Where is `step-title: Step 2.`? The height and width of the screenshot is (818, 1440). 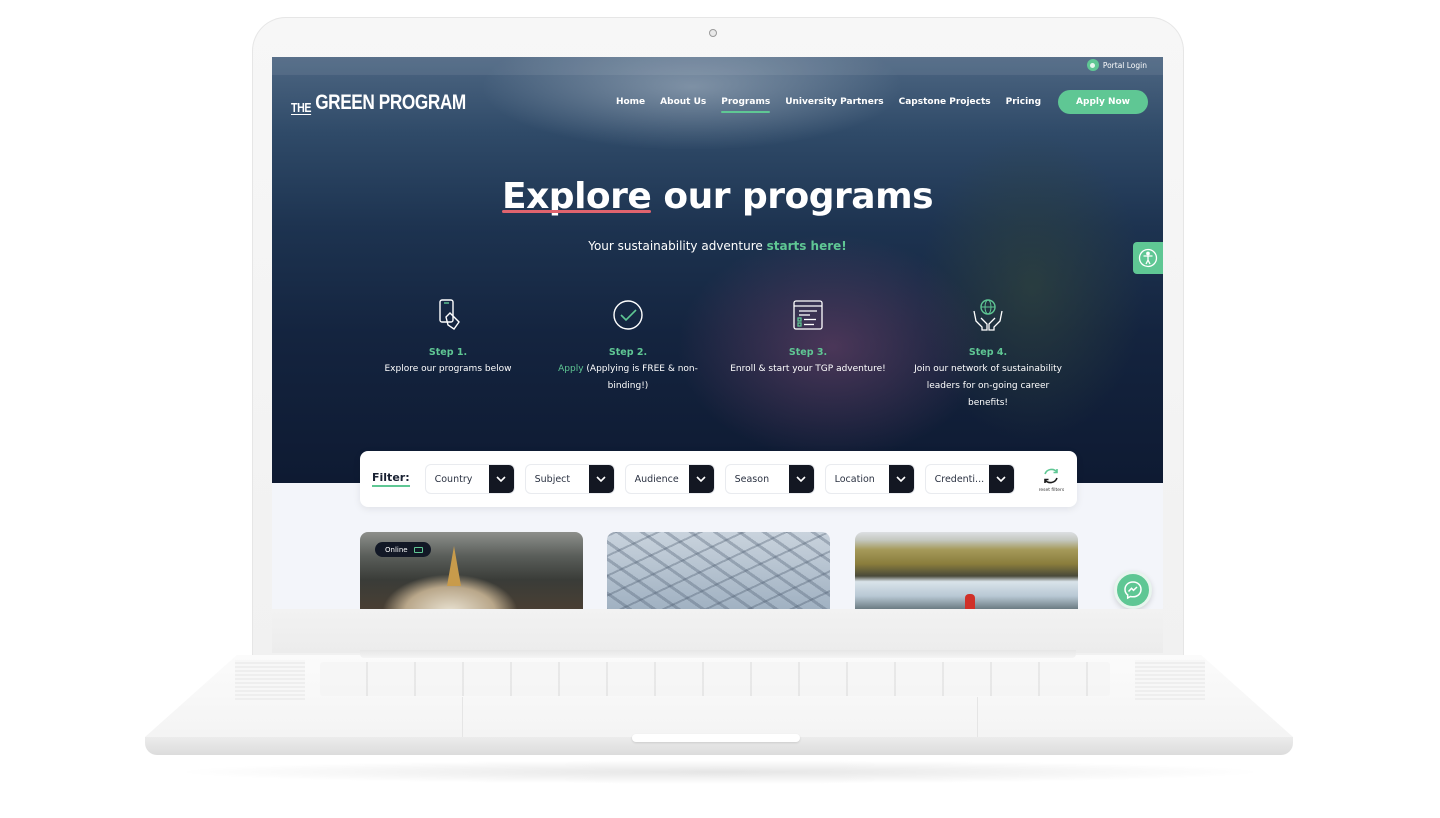
step-title: Step 2. is located at coordinates (628, 352).